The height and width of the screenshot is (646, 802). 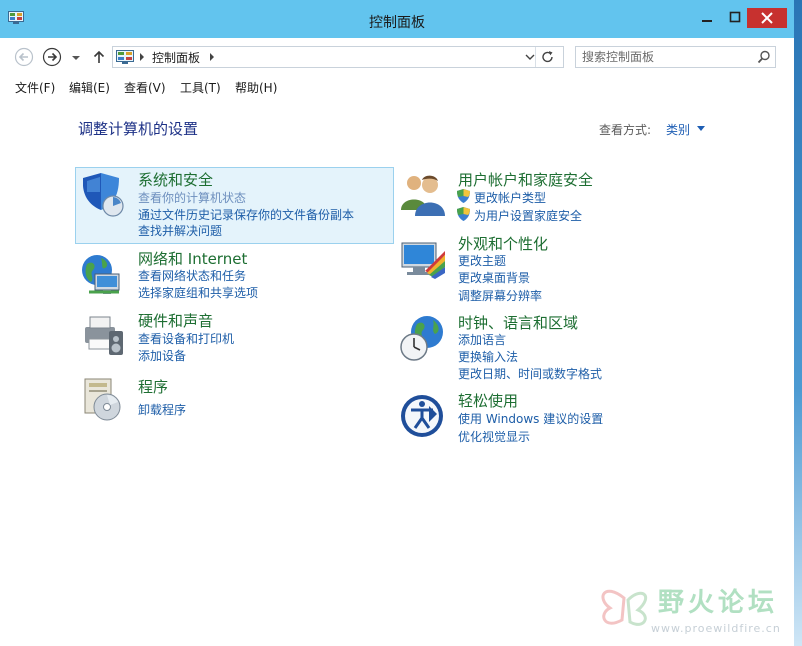 I want to click on menu-file: 文件(F), so click(x=35, y=87).